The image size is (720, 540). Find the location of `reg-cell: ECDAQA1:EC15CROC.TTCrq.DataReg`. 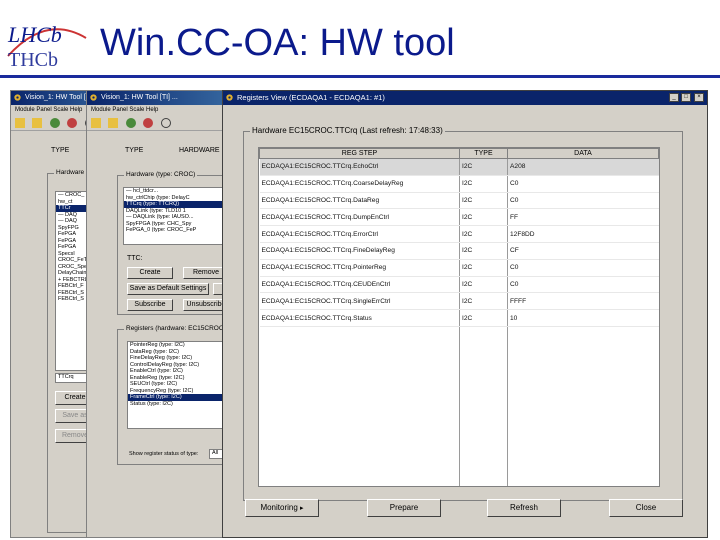

reg-cell: ECDAQA1:EC15CROC.TTCrq.DataReg is located at coordinates (359, 201).